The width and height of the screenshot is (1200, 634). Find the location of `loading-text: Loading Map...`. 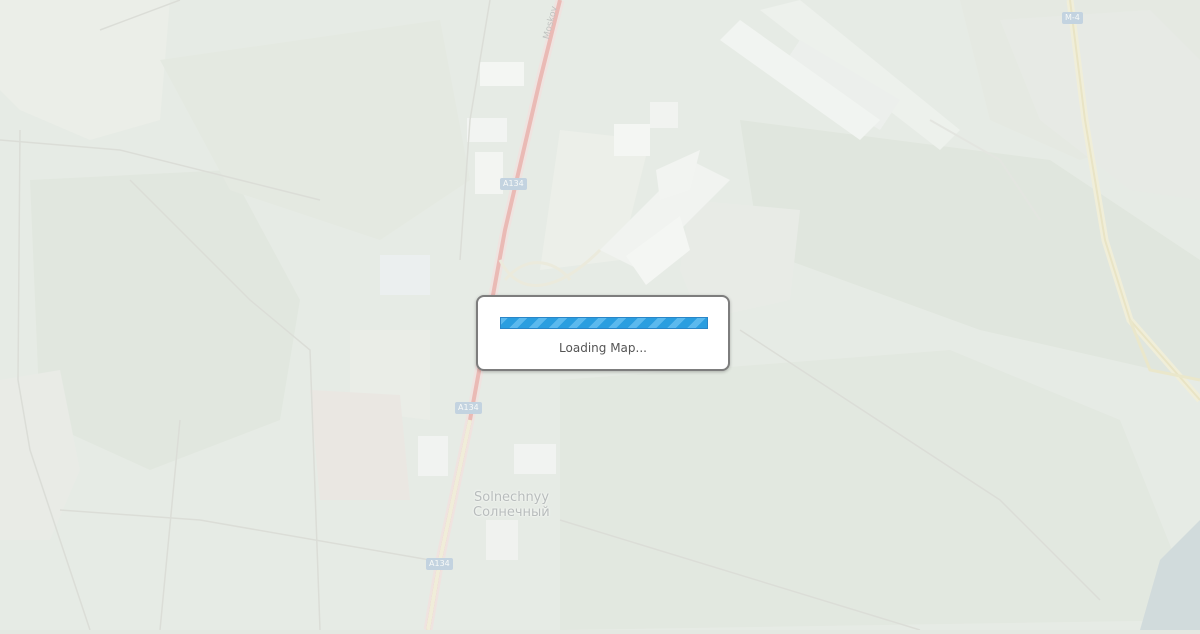

loading-text: Loading Map... is located at coordinates (603, 348).